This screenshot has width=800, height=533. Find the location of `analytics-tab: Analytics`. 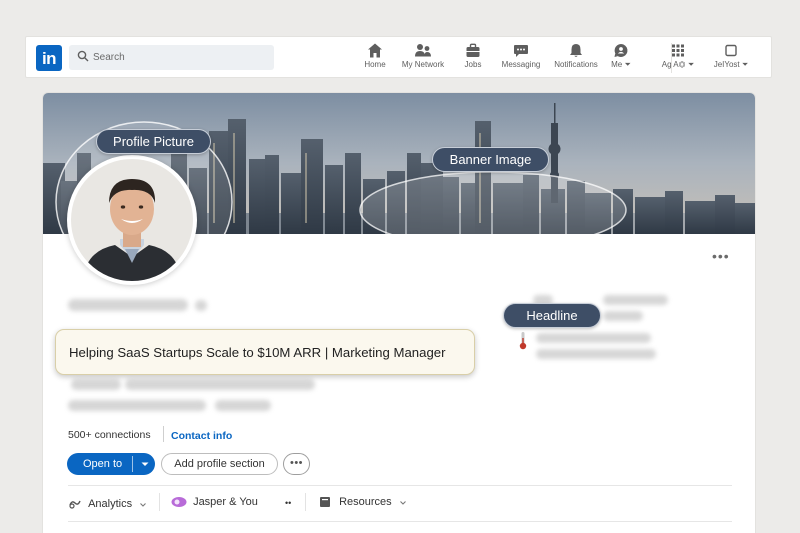

analytics-tab: Analytics is located at coordinates (108, 504).